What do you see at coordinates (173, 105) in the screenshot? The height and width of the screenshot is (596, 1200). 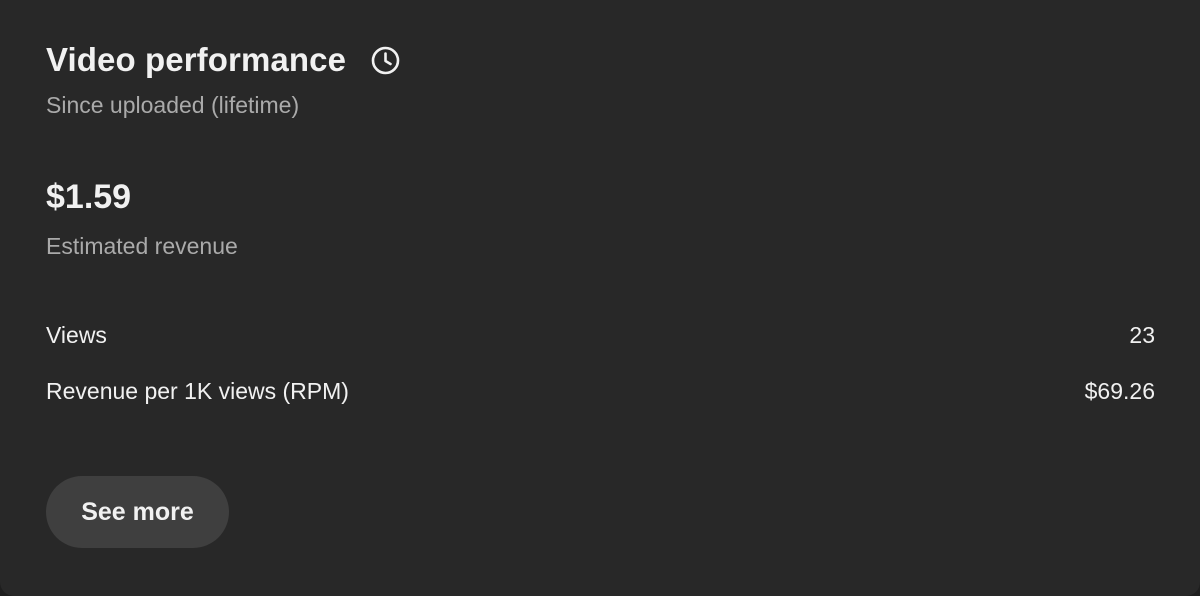 I see `card-subtitle: Since uploaded (lifetime)` at bounding box center [173, 105].